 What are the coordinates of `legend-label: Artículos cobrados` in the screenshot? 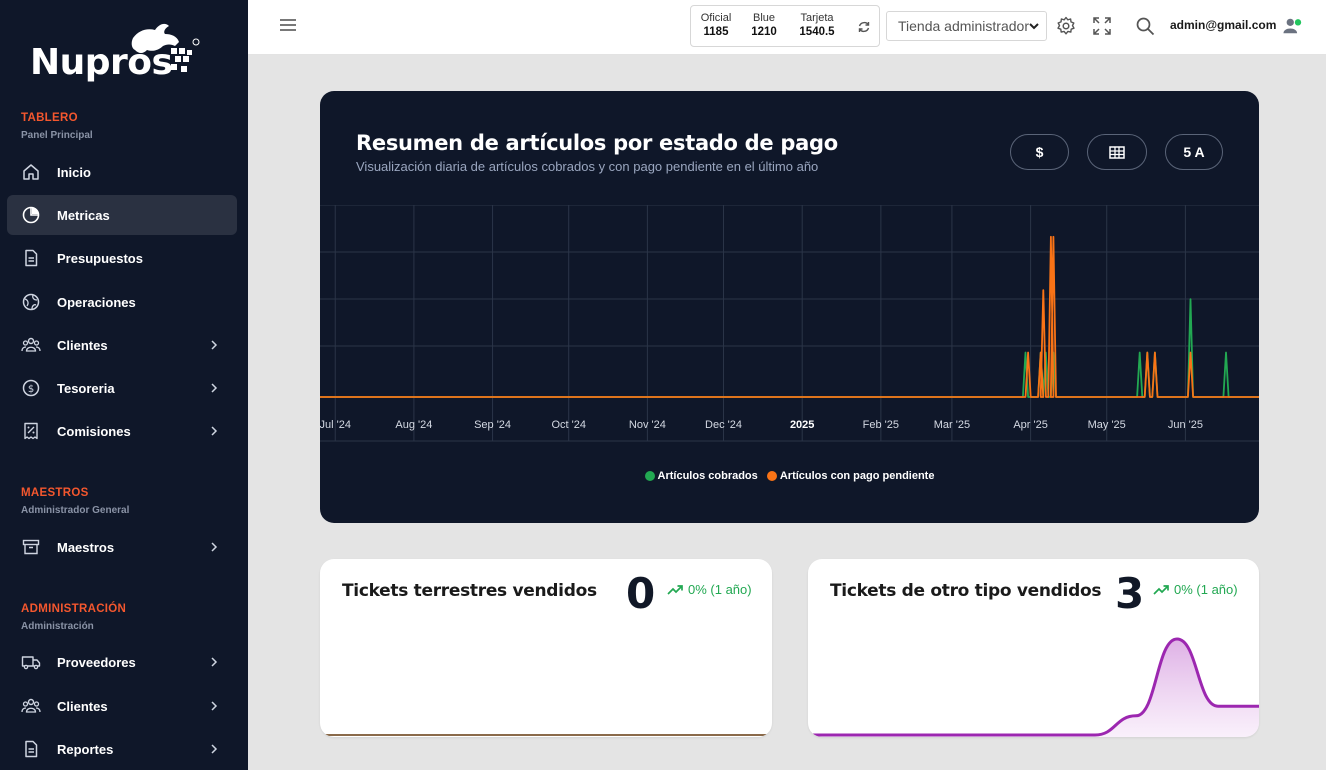 It's located at (707, 476).